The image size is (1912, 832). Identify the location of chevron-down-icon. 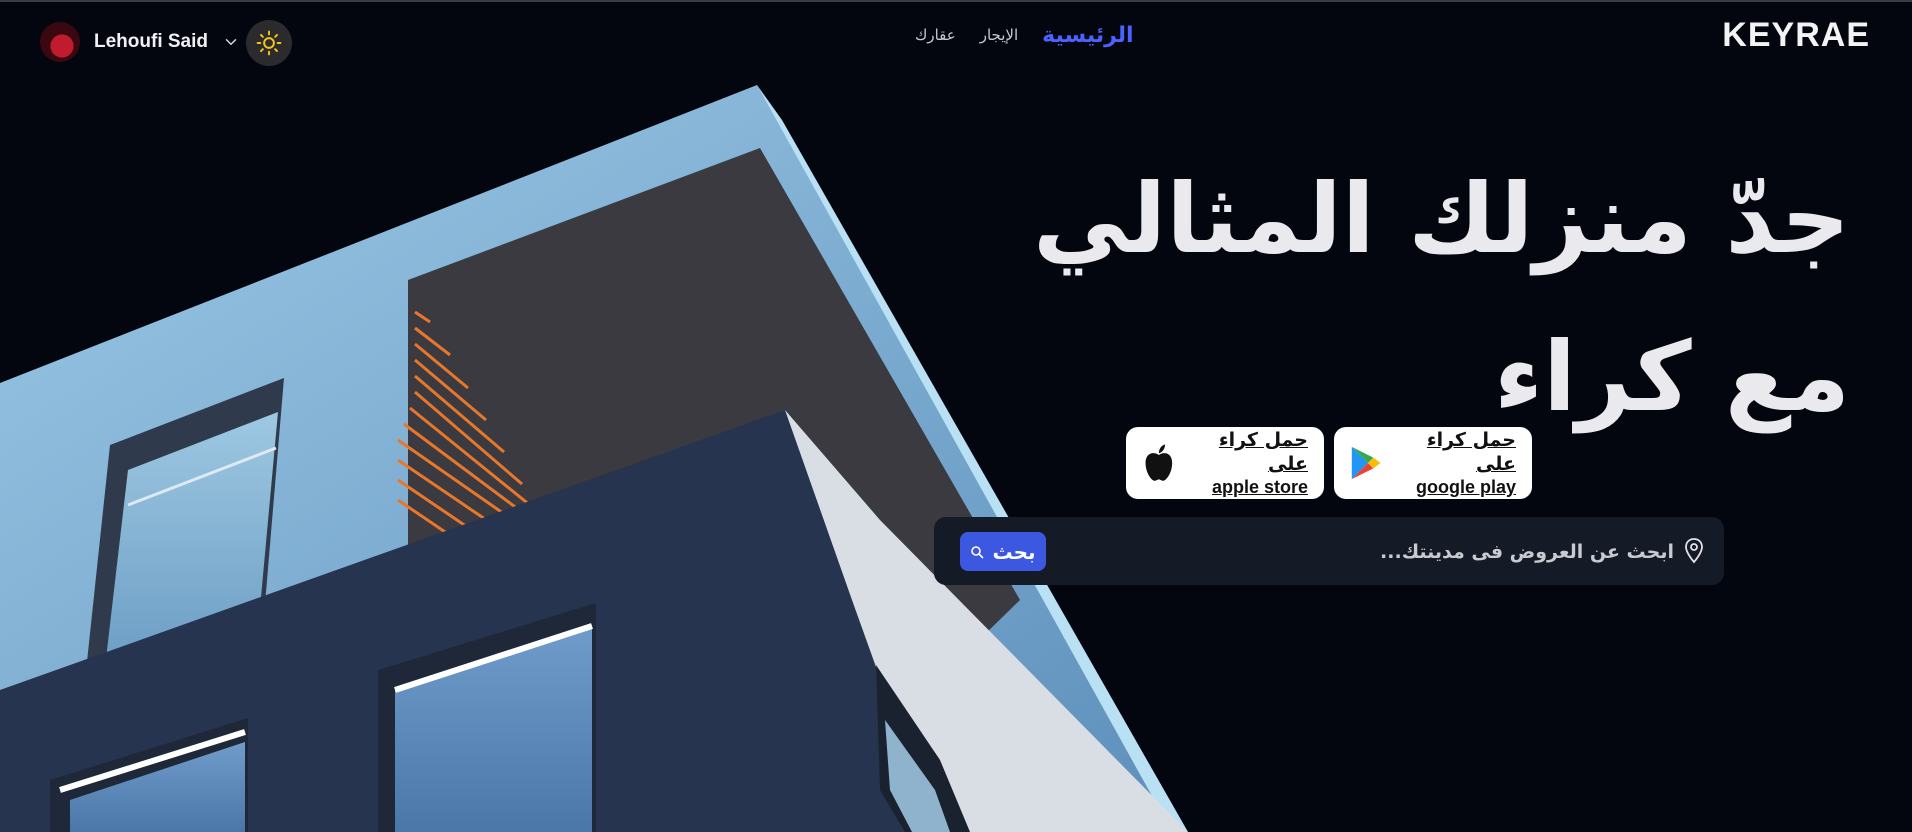
(231, 42).